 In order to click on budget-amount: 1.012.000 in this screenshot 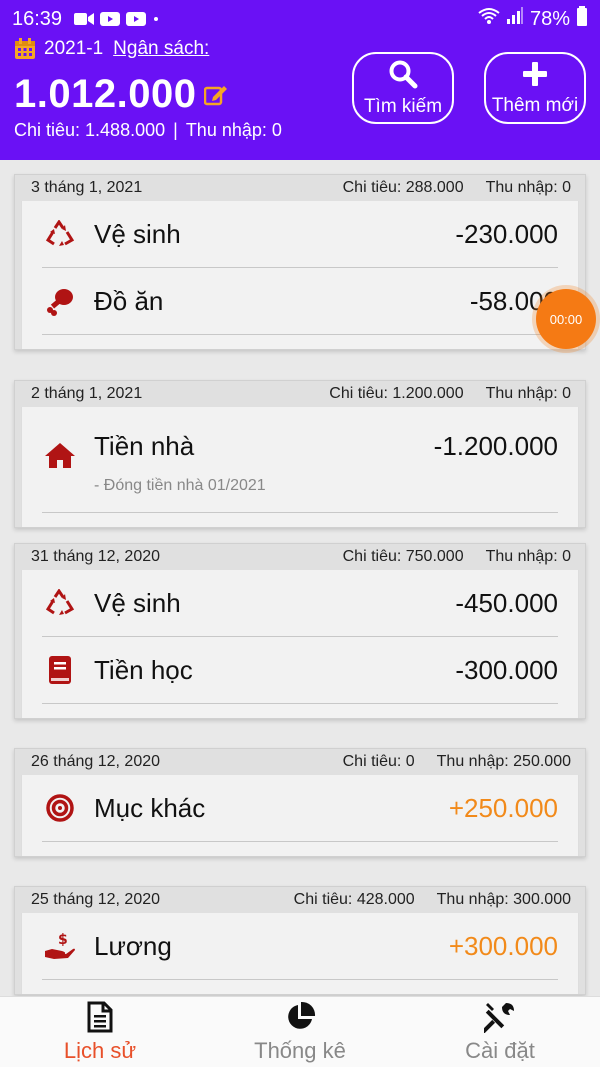, I will do `click(105, 94)`.